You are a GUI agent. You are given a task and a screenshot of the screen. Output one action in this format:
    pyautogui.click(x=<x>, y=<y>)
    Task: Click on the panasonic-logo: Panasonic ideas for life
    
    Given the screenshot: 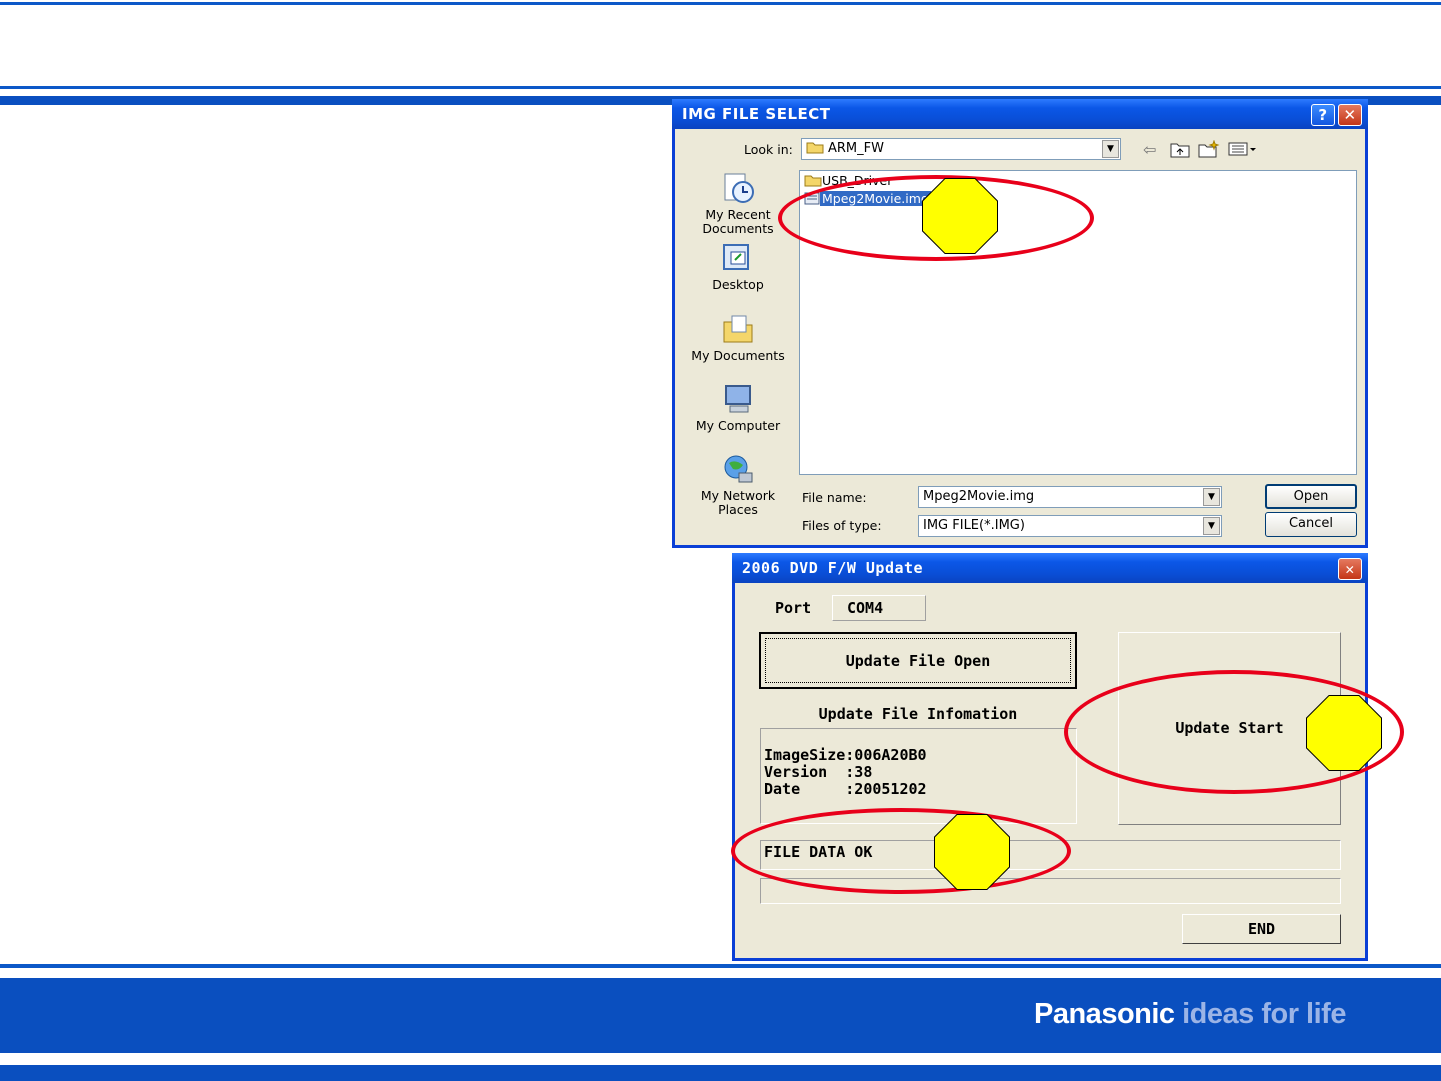 What is the action you would take?
    pyautogui.click(x=1190, y=1014)
    